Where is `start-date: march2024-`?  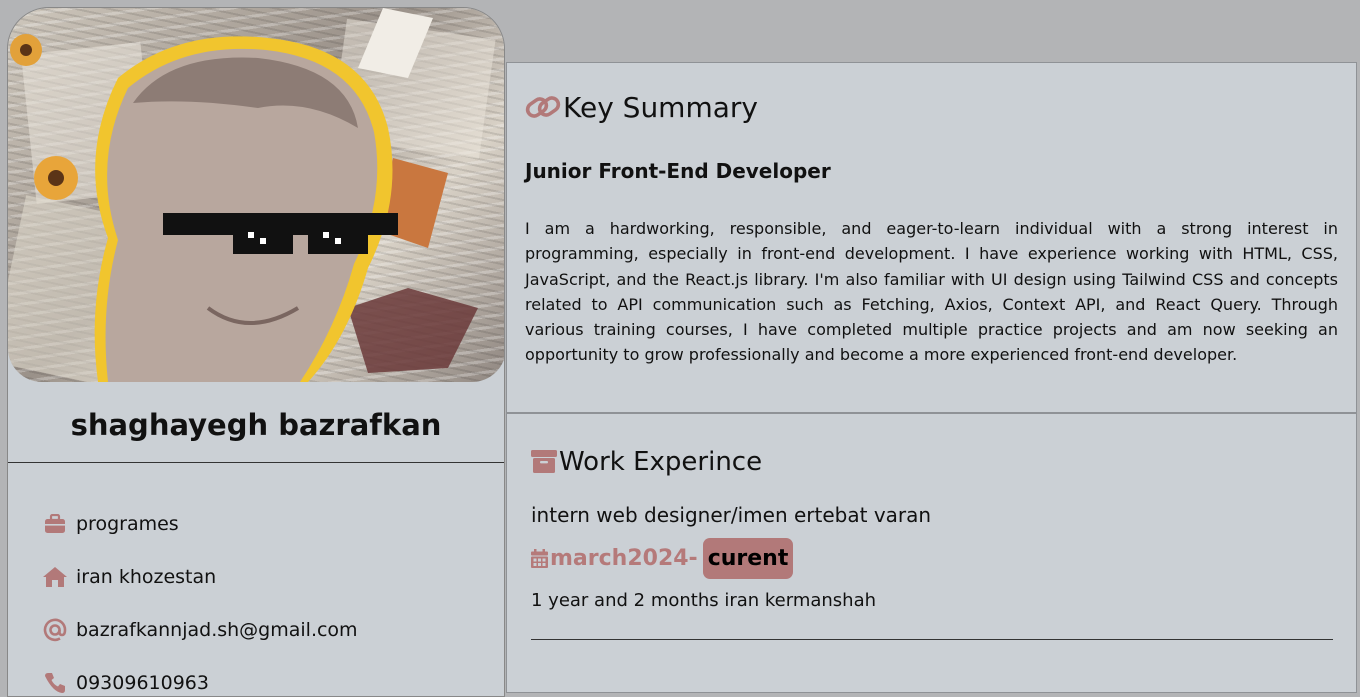 start-date: march2024- is located at coordinates (624, 558).